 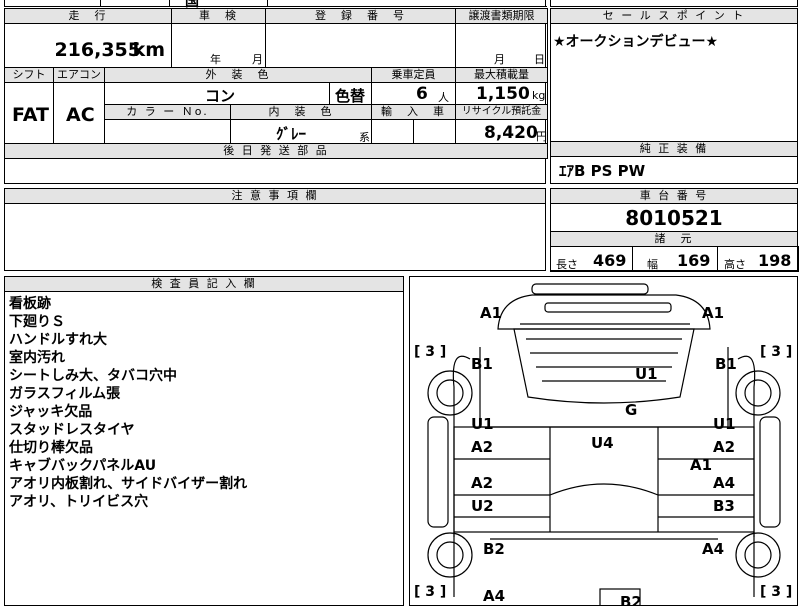 I want to click on inspector-header: 検 査 員 記 入 欄, so click(x=204, y=284).